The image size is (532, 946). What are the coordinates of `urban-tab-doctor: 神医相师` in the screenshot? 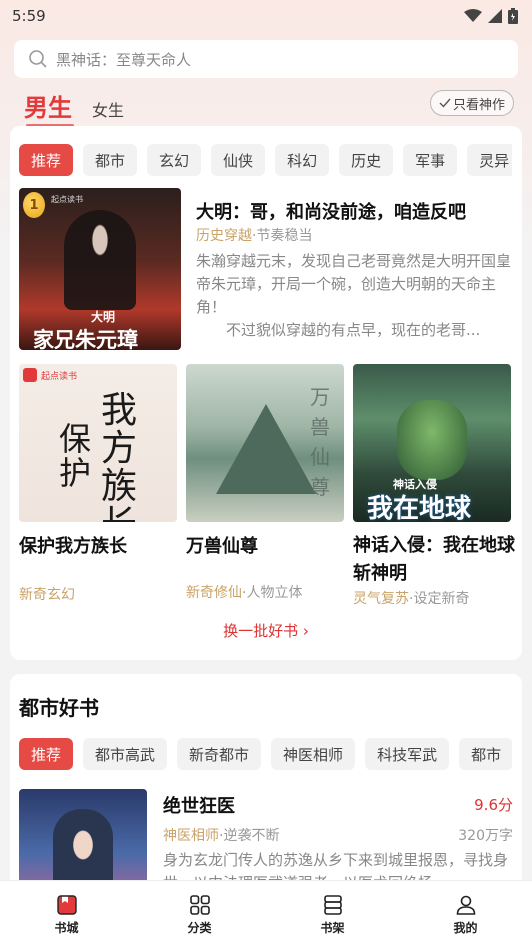 It's located at (313, 754).